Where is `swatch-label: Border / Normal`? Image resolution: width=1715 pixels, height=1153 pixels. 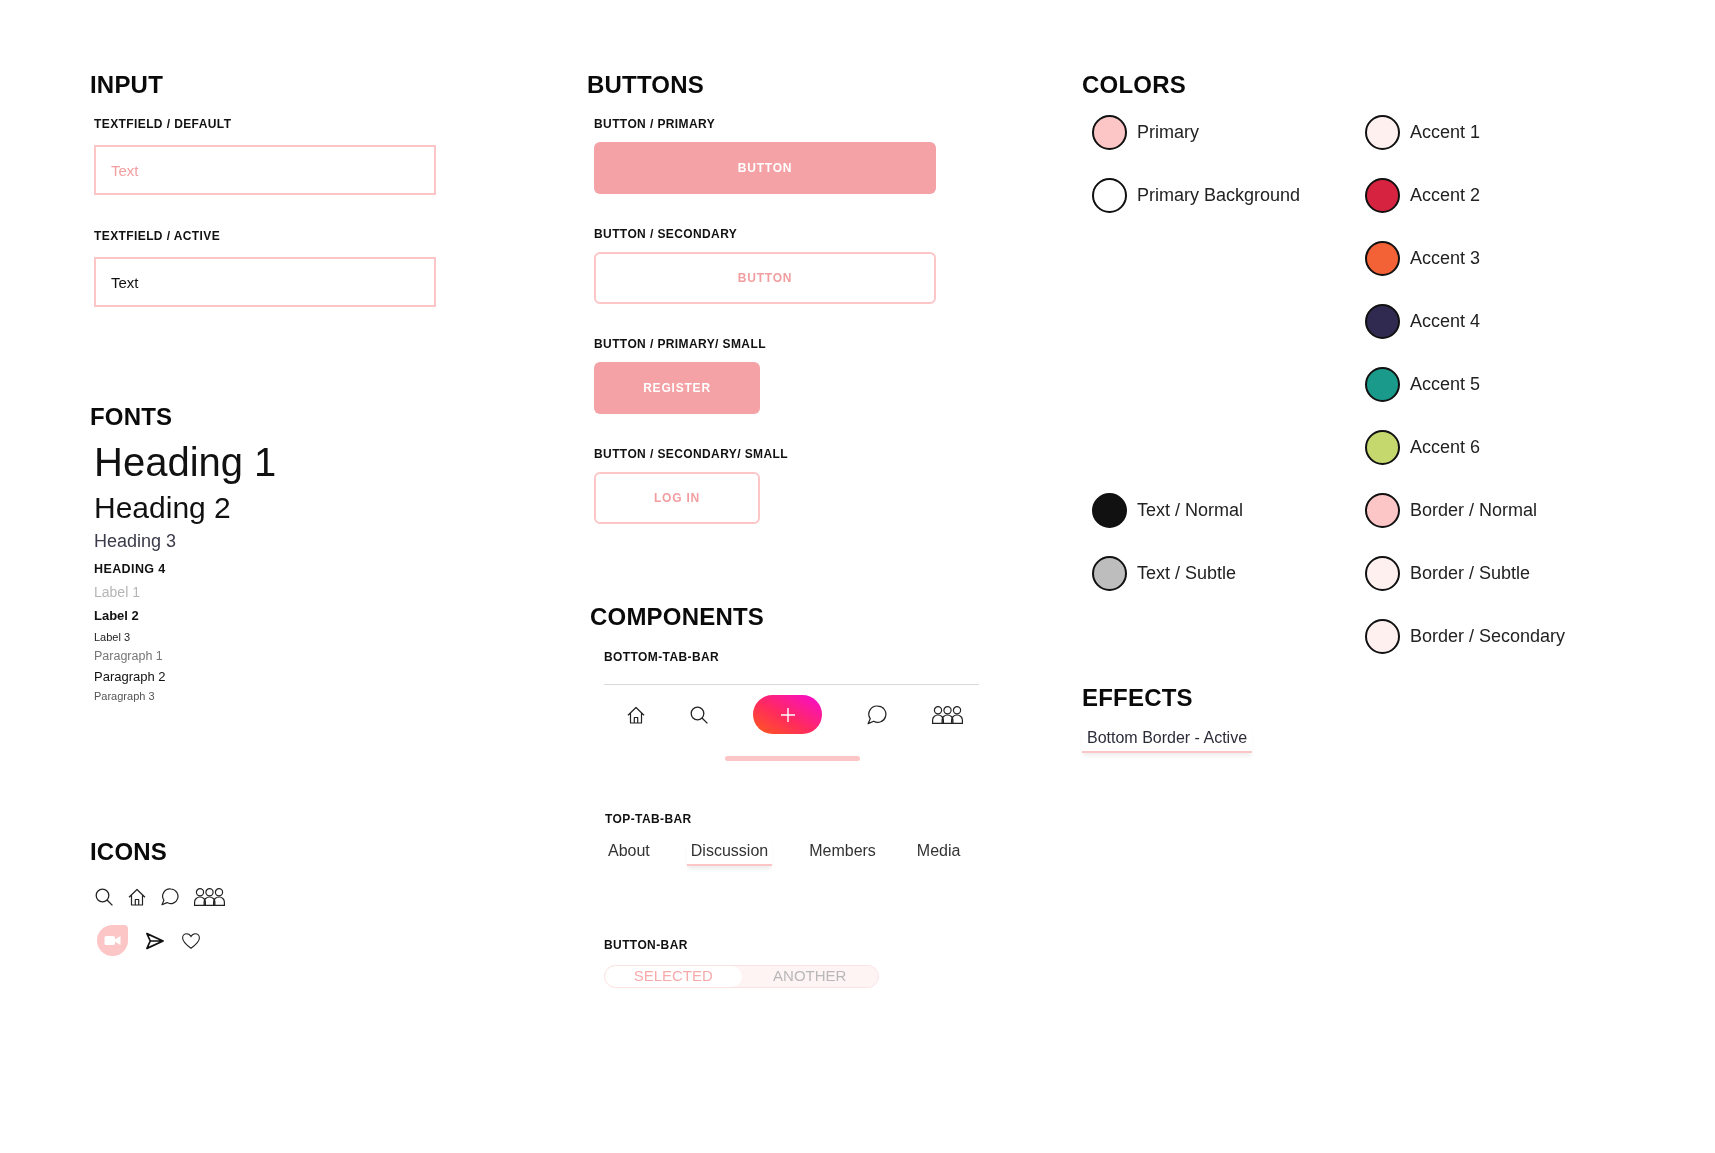
swatch-label: Border / Normal is located at coordinates (1474, 510).